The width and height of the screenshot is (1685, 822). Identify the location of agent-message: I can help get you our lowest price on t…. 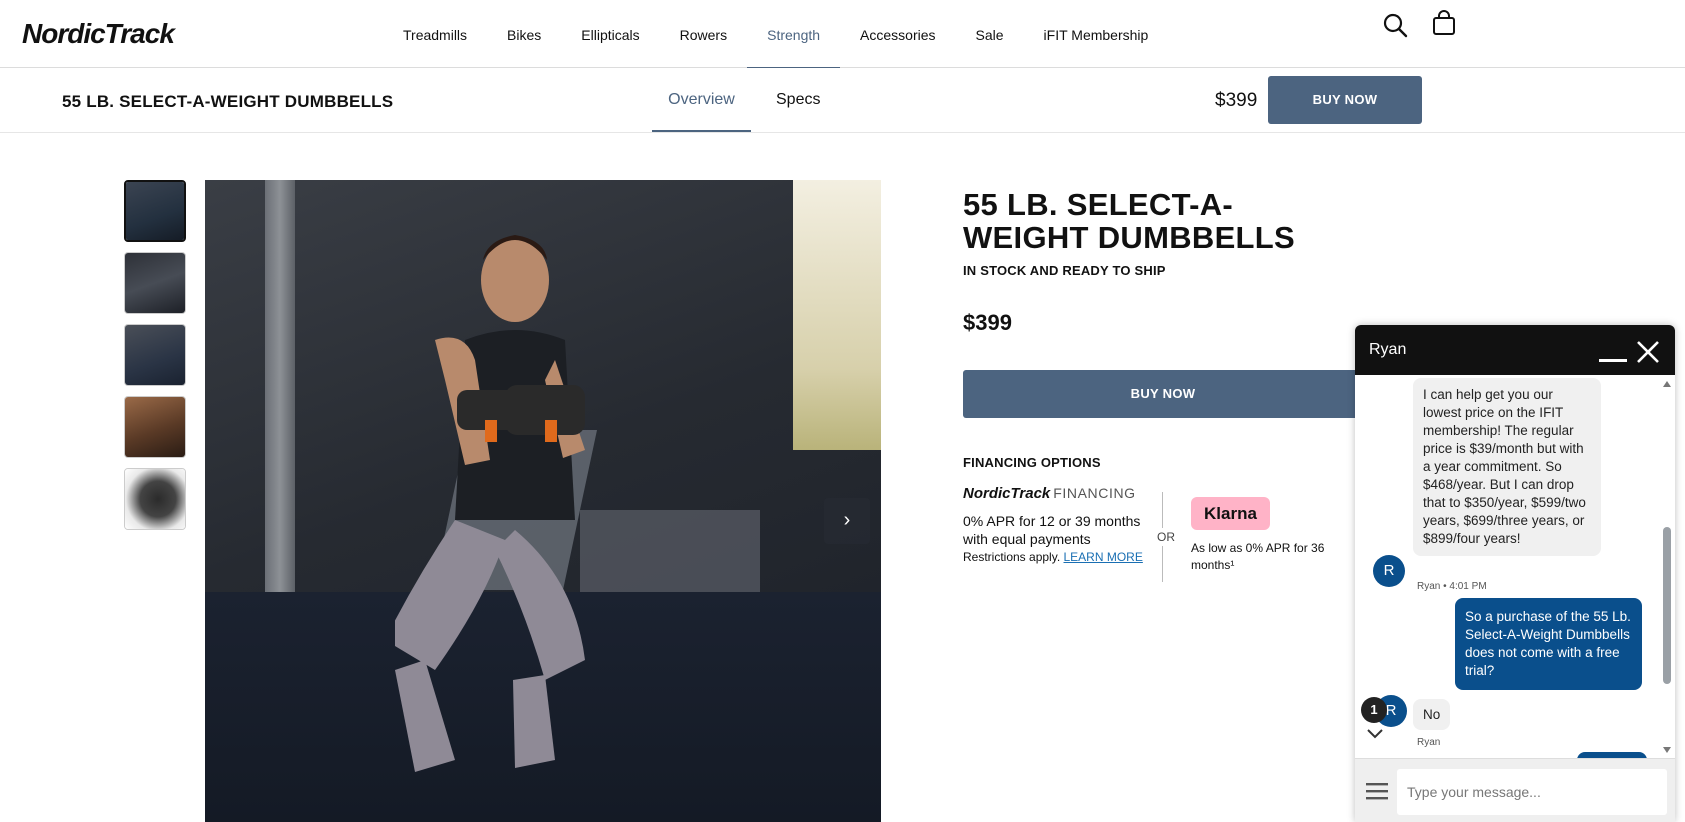
(1507, 467).